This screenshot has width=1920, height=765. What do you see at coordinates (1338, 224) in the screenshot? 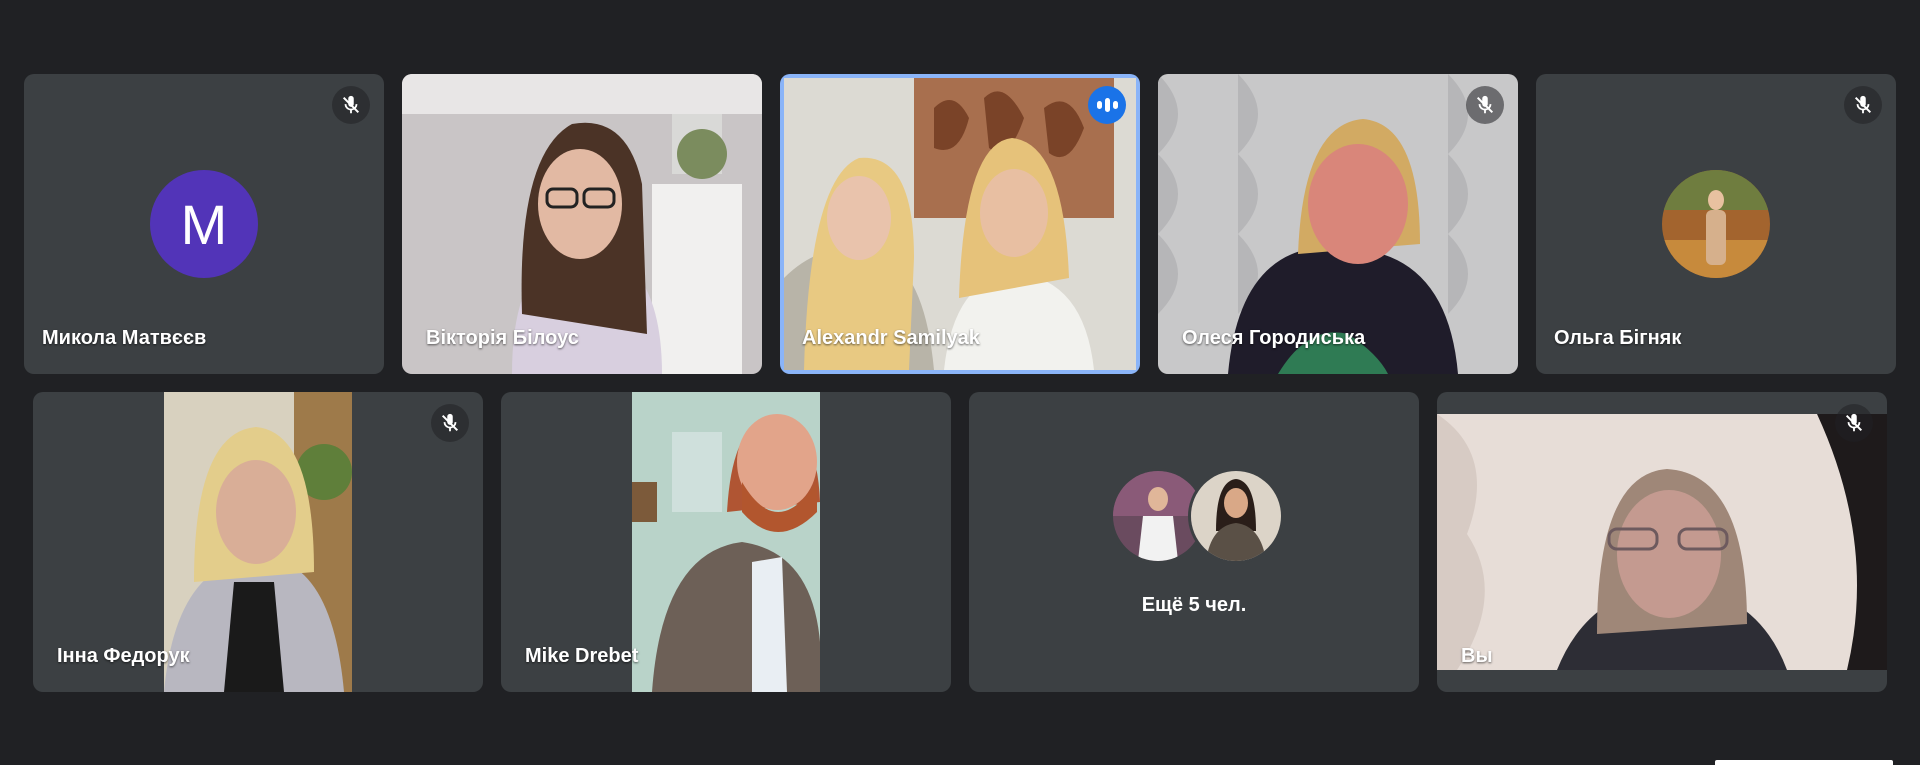
I see `participant-tile-olesia: Олеся Городиська` at bounding box center [1338, 224].